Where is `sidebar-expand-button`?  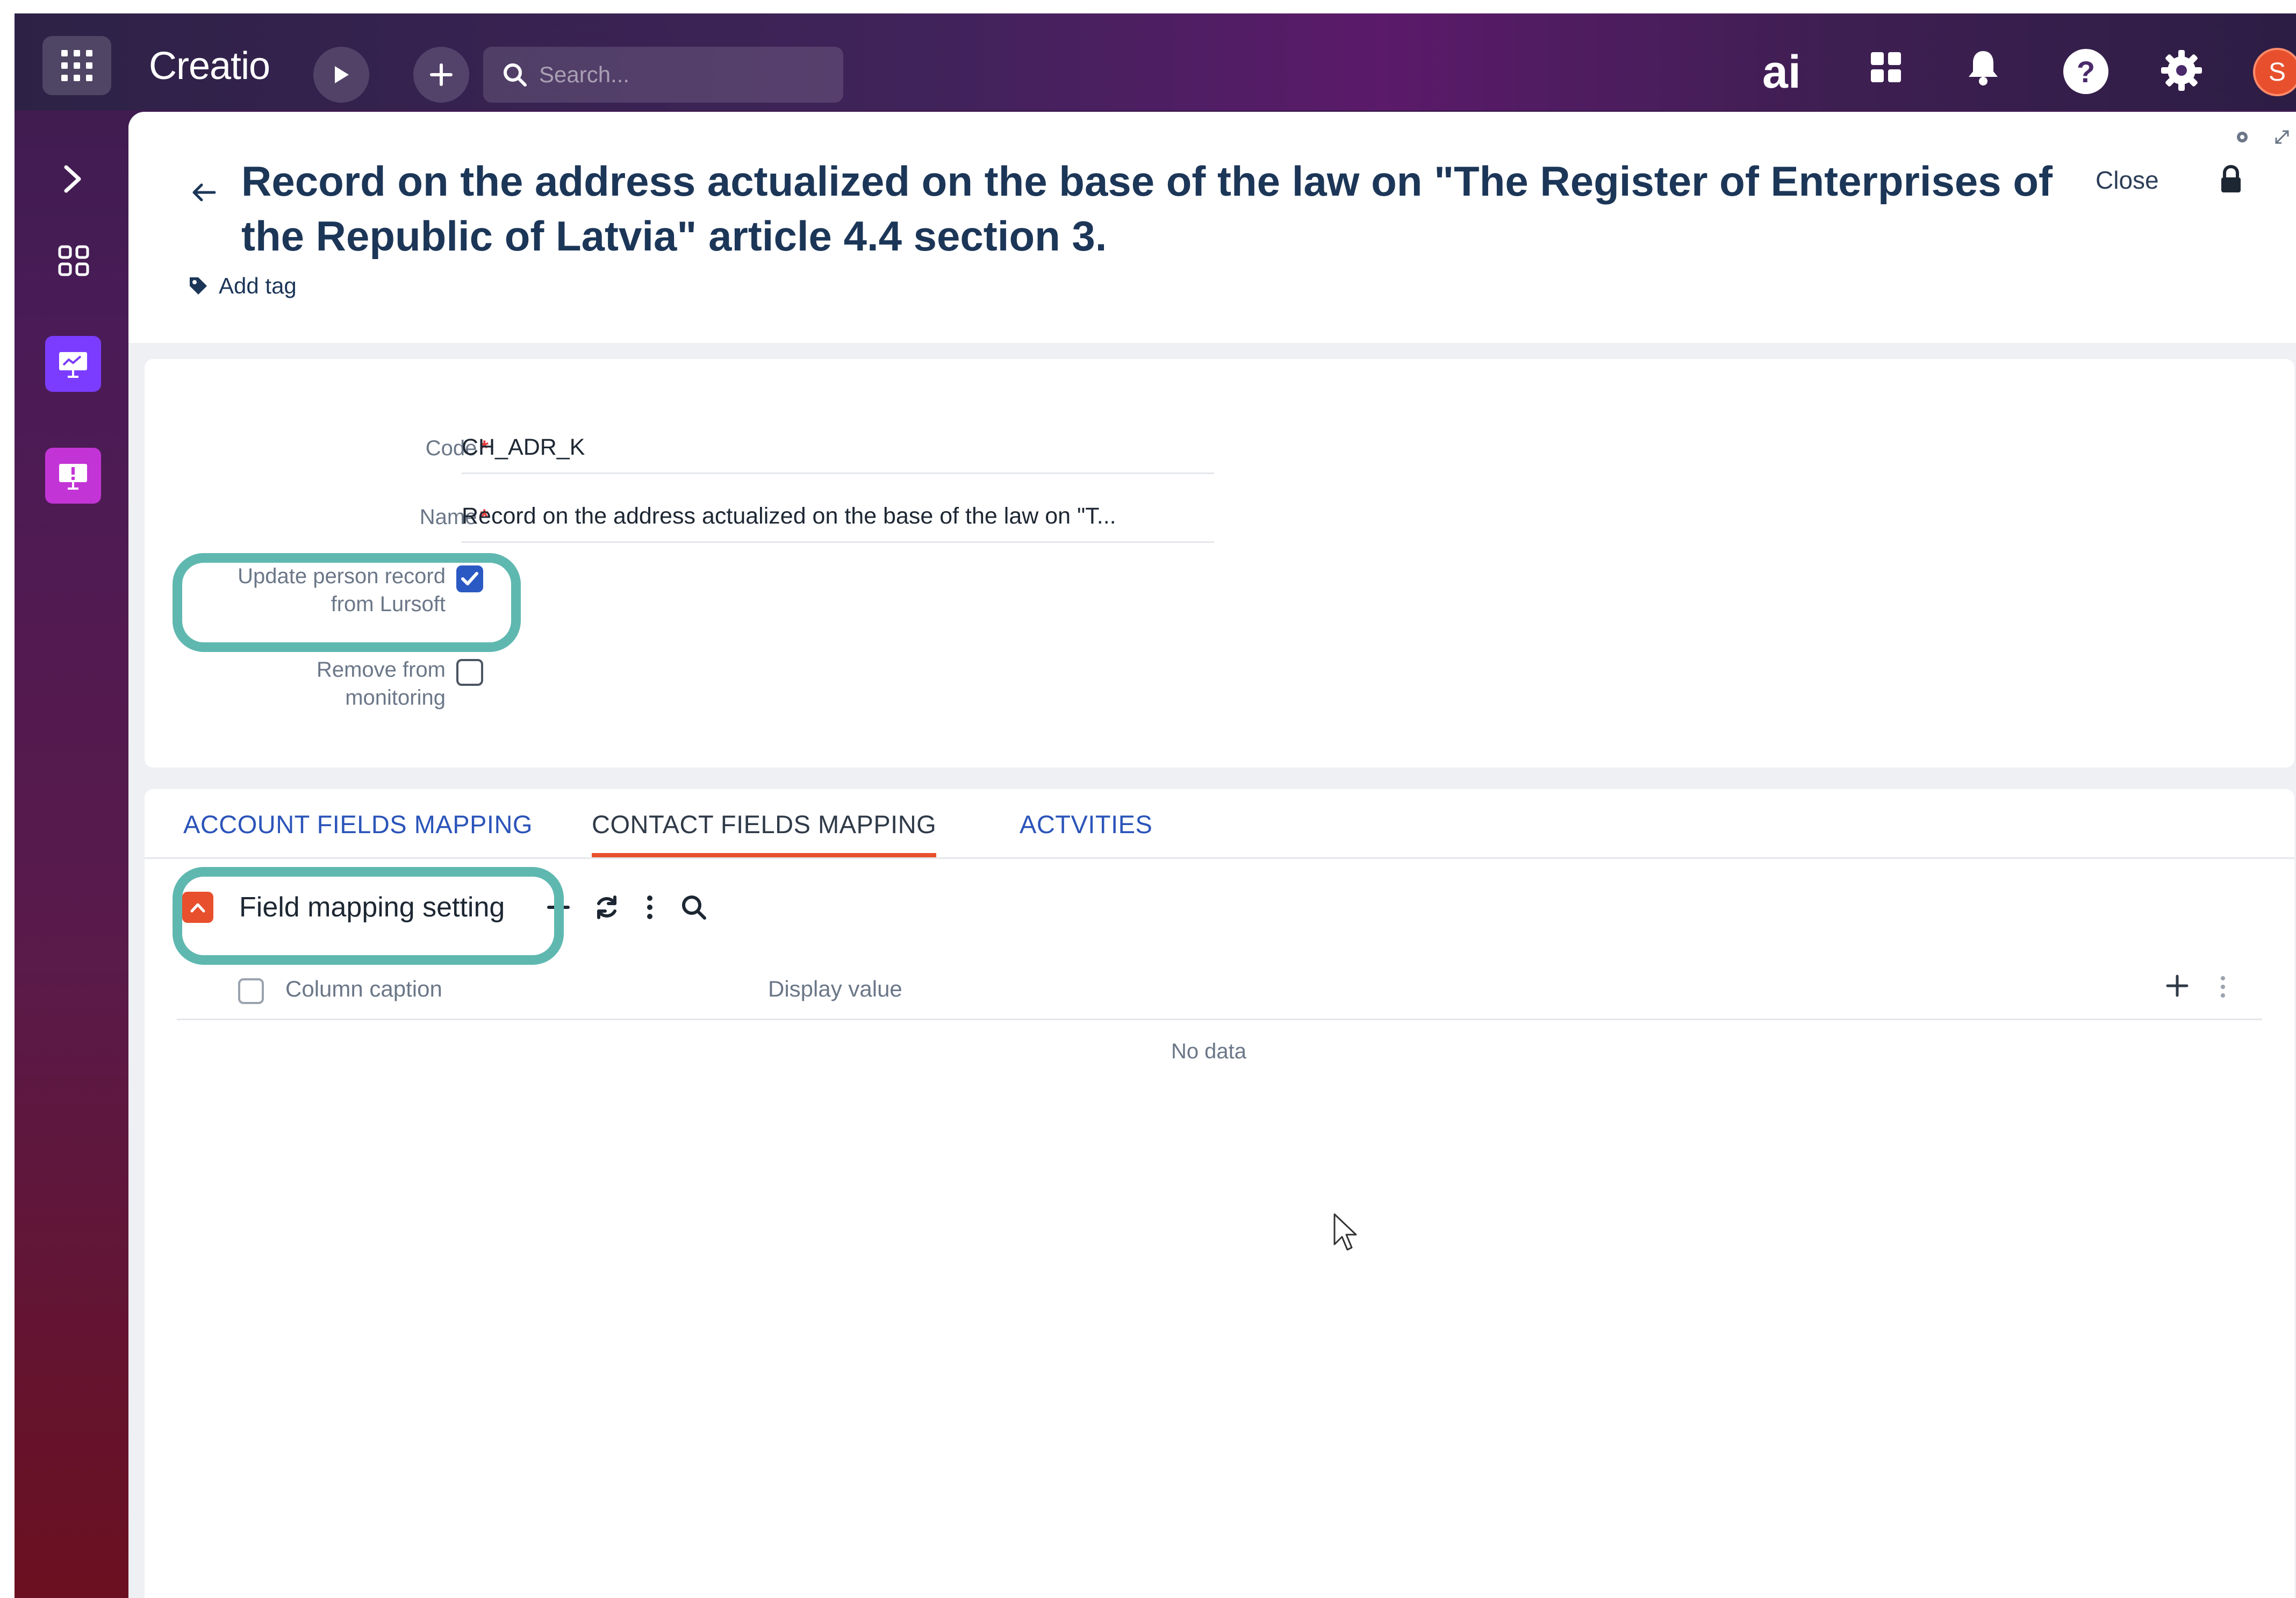
sidebar-expand-button is located at coordinates (73, 179).